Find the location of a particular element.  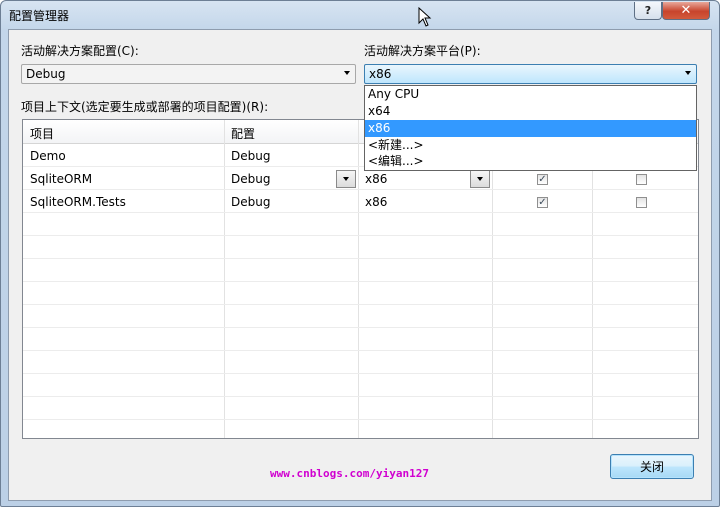

platform-option-edit: <编辑...> is located at coordinates (530, 161).